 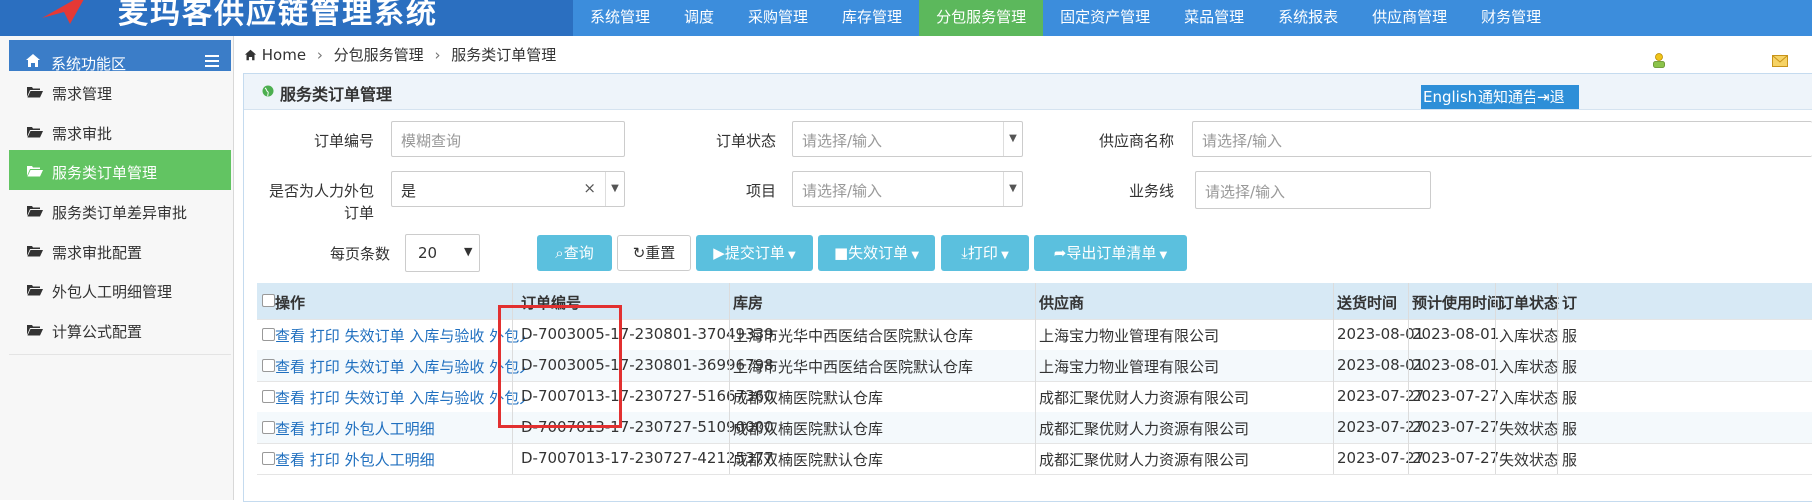 What do you see at coordinates (639, 253) in the screenshot?
I see `refresh-icon: ↻` at bounding box center [639, 253].